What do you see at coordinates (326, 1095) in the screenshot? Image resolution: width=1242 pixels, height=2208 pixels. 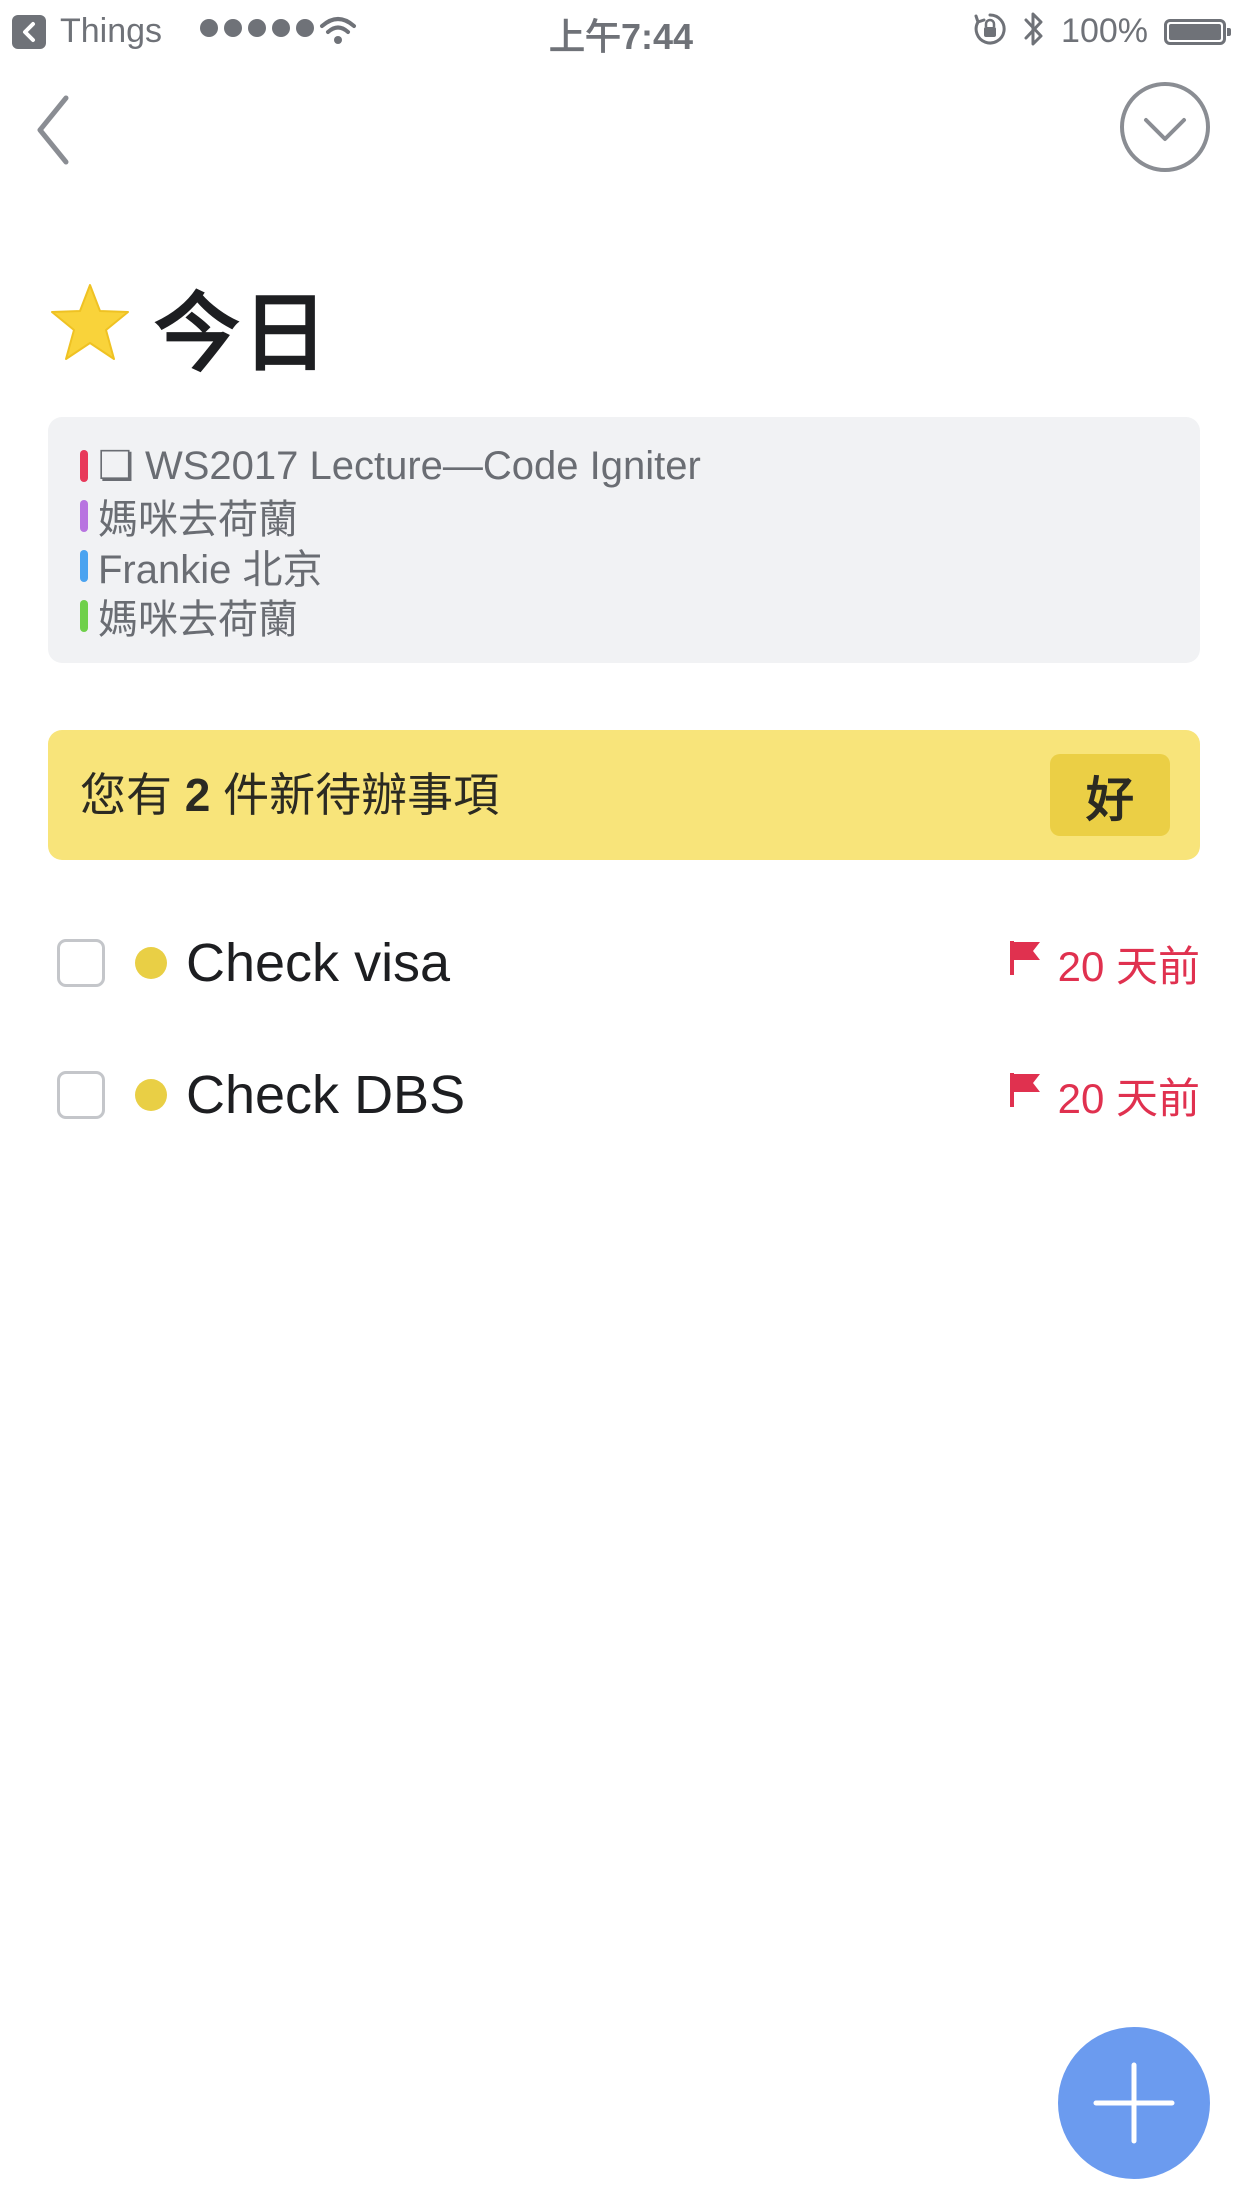 I see `todo-title: Check DBS` at bounding box center [326, 1095].